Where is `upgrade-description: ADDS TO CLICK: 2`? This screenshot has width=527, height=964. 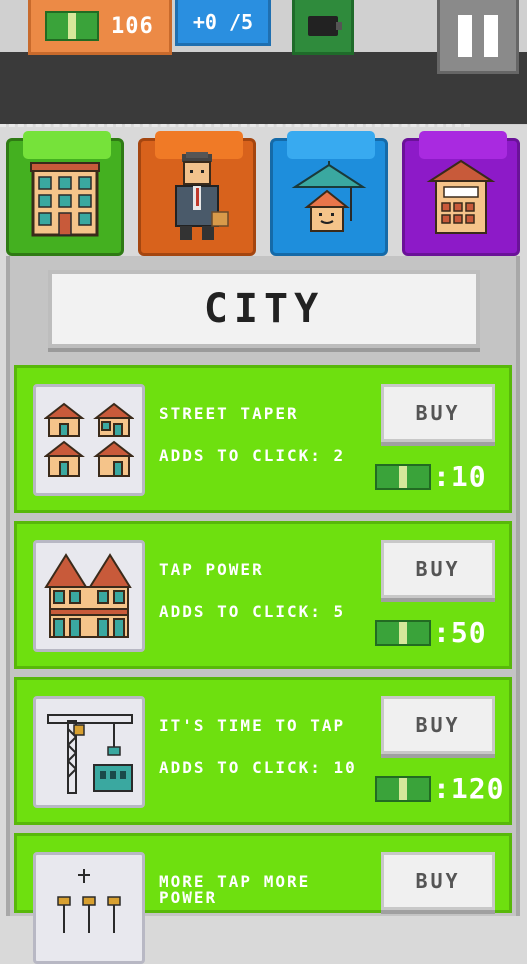 upgrade-description: ADDS TO CLICK: 2 is located at coordinates (252, 455).